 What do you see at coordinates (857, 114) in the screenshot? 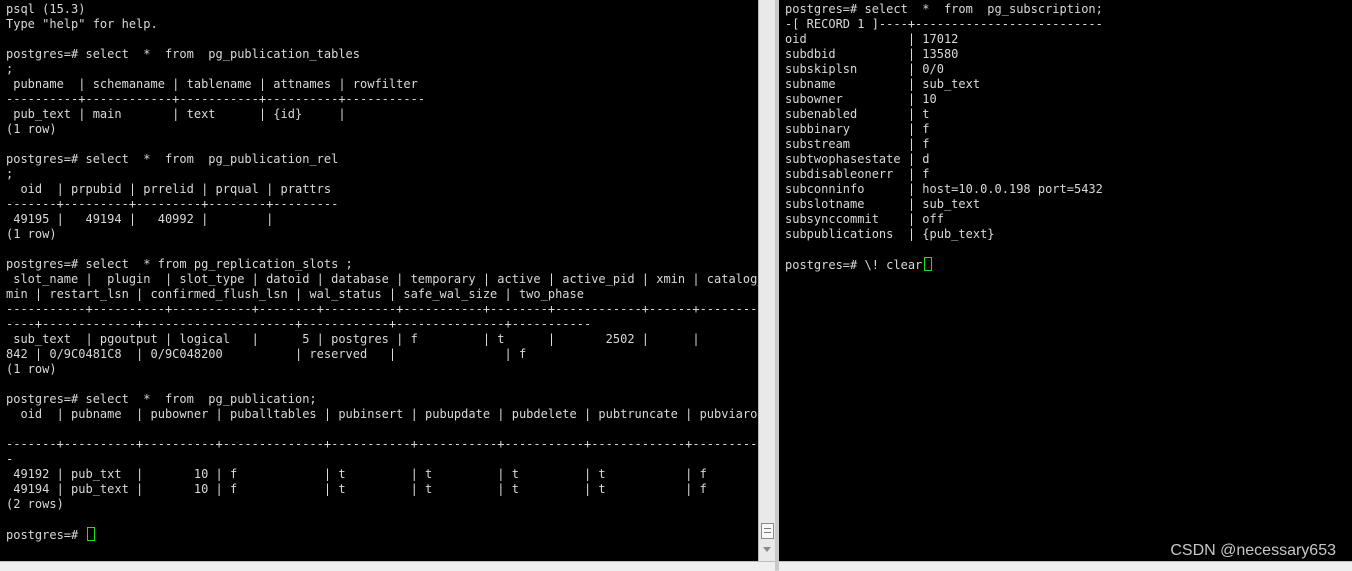
I see `terminal-line: subenabled | t` at bounding box center [857, 114].